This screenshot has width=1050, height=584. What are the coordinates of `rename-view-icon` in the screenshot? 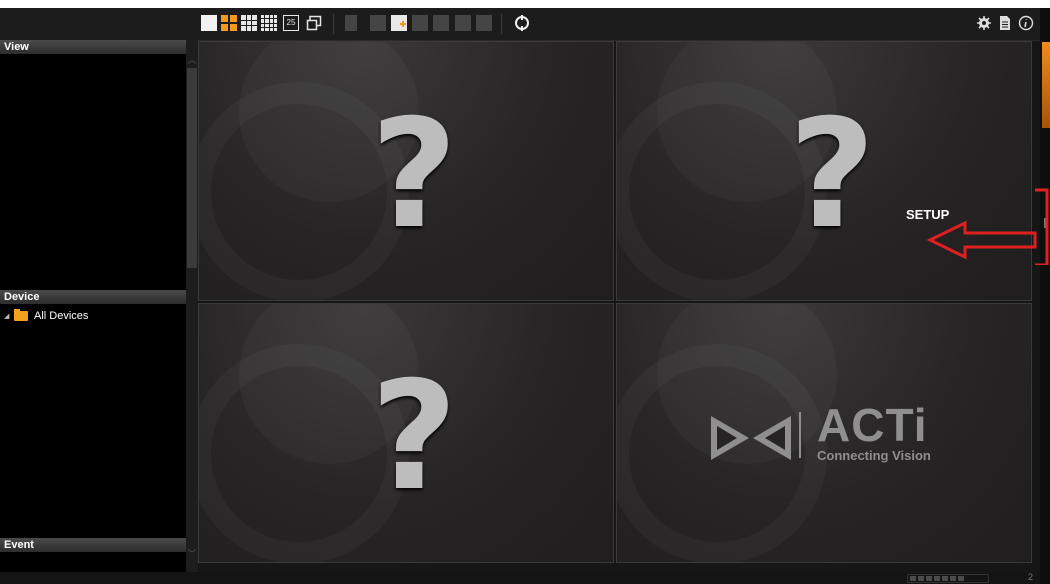 It's located at (441, 23).